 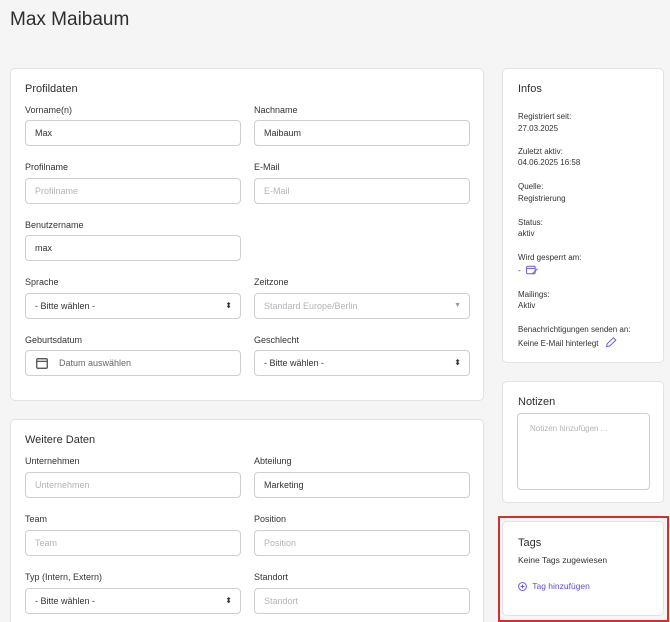 What do you see at coordinates (537, 402) in the screenshot?
I see `notizen-title: Notizen` at bounding box center [537, 402].